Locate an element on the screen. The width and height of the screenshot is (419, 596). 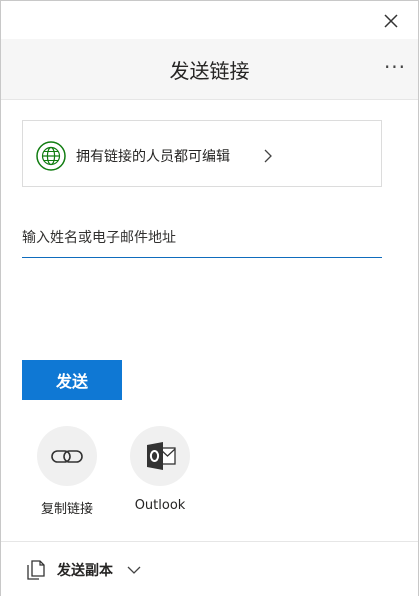
outlook-icon is located at coordinates (161, 456).